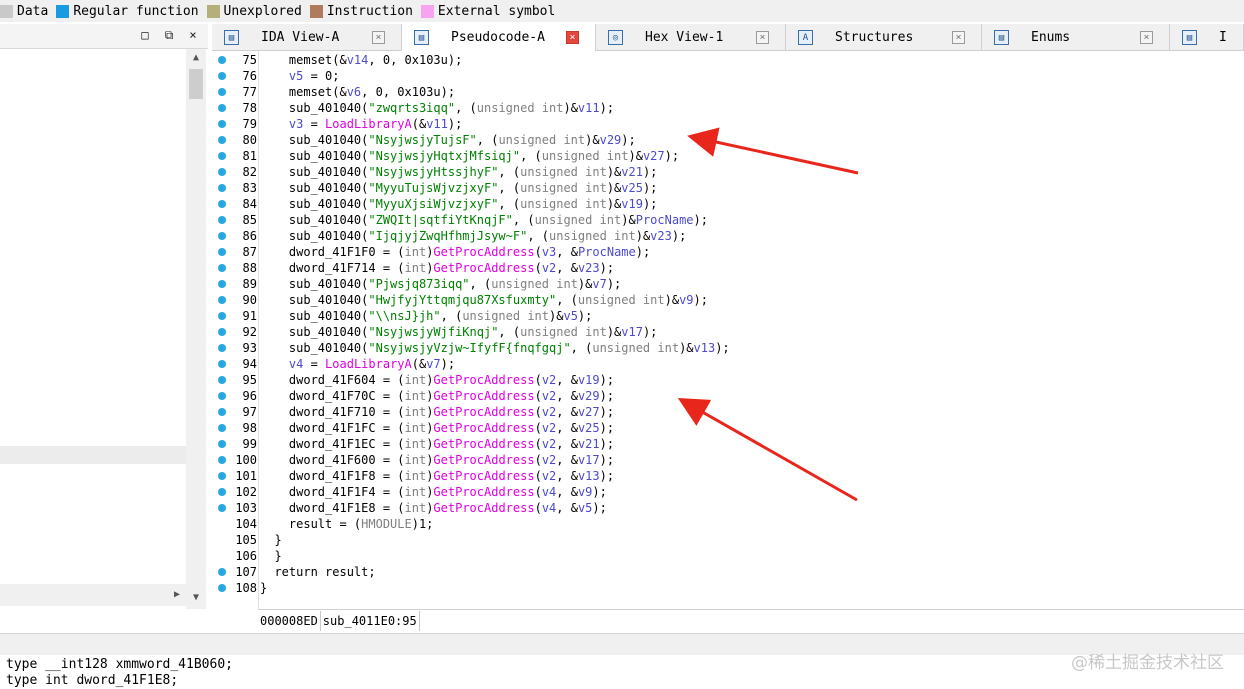 The width and height of the screenshot is (1244, 689). Describe the element at coordinates (177, 595) in the screenshot. I see `scroll-right-icon: ▶` at that location.